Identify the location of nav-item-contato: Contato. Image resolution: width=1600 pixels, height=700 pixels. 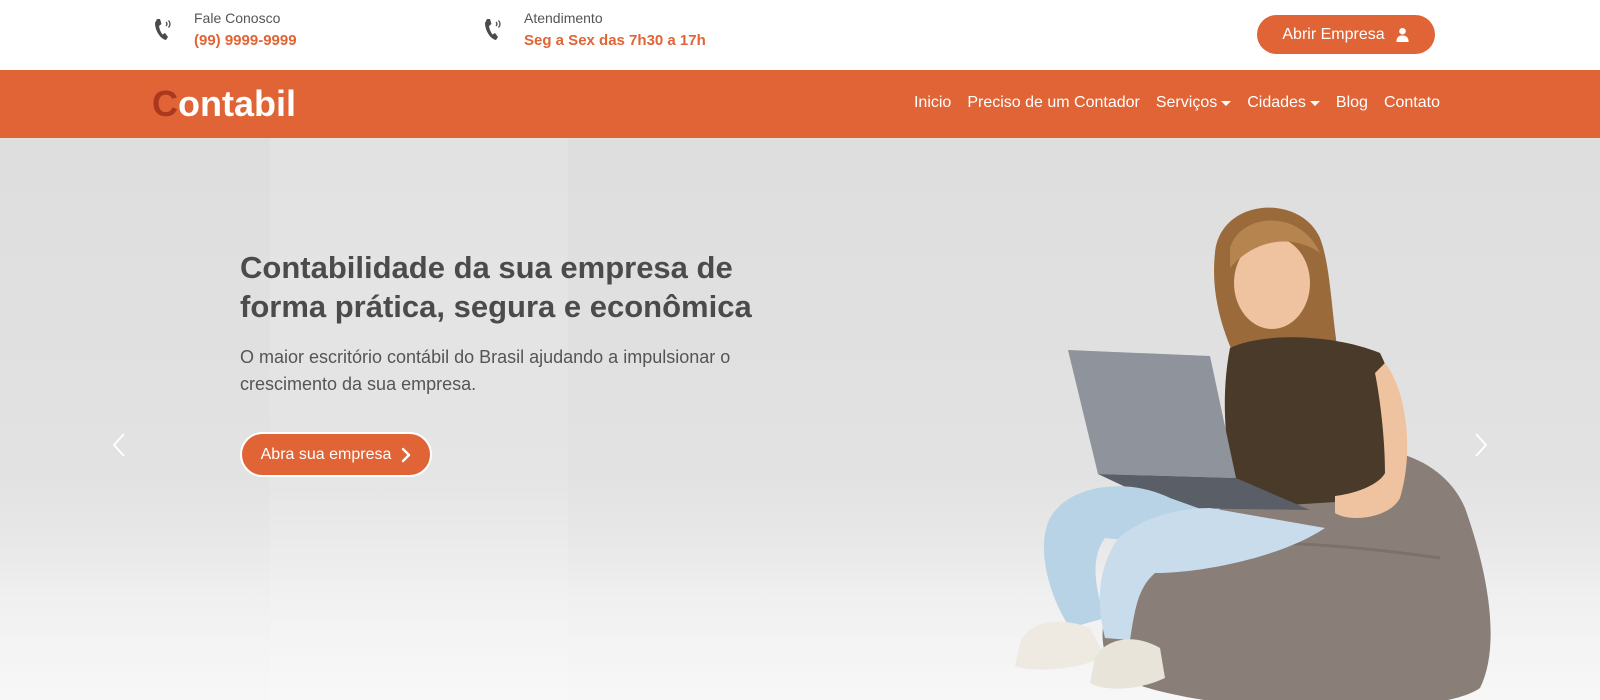
(1412, 103).